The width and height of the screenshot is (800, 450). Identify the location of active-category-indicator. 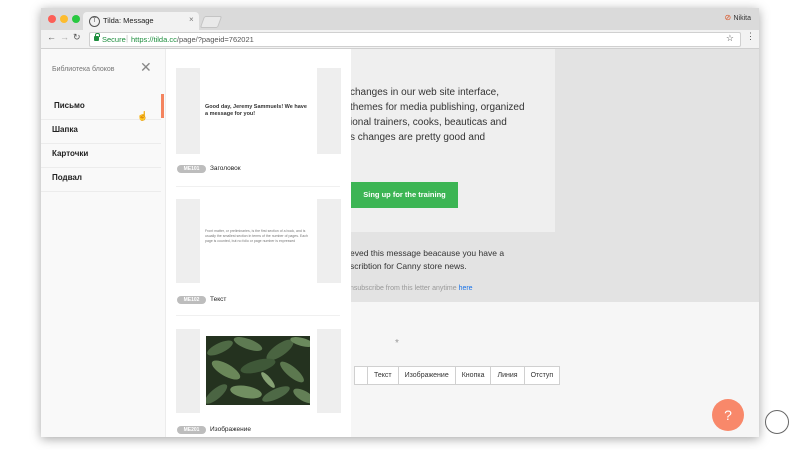
(162, 106).